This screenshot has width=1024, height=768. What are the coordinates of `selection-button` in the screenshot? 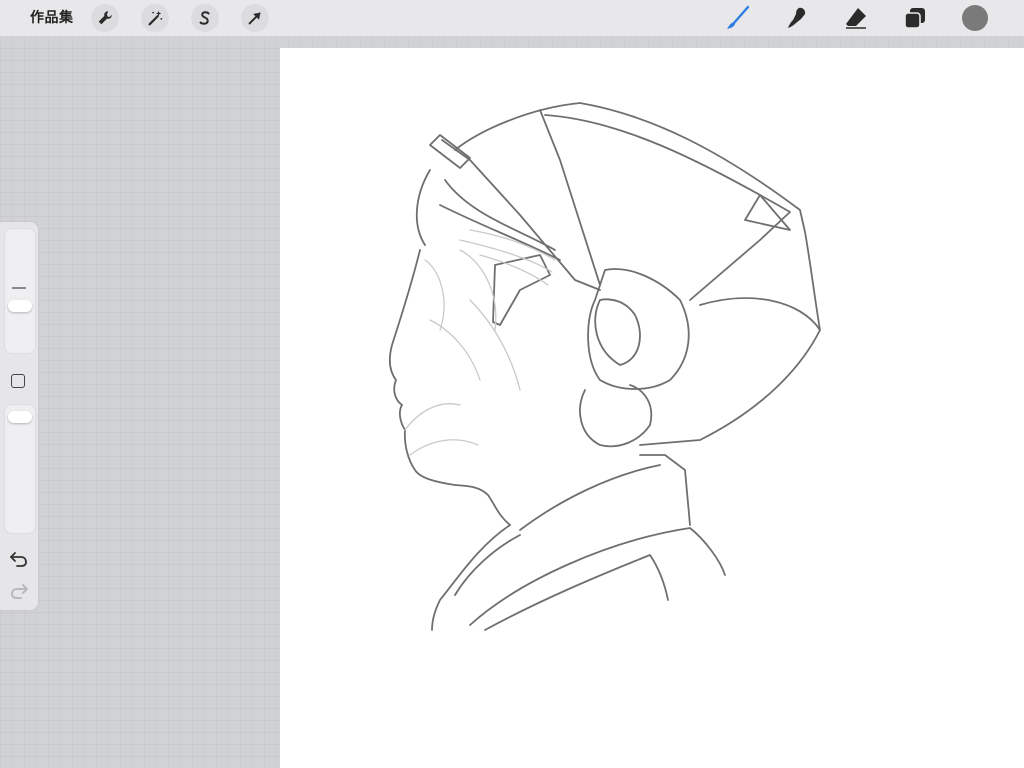 It's located at (205, 18).